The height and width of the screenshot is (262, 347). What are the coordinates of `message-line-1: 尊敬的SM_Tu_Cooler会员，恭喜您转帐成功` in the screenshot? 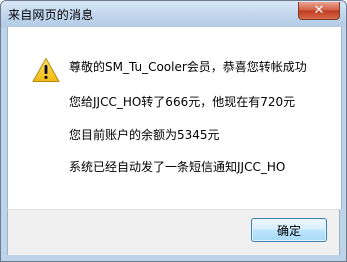 It's located at (188, 67).